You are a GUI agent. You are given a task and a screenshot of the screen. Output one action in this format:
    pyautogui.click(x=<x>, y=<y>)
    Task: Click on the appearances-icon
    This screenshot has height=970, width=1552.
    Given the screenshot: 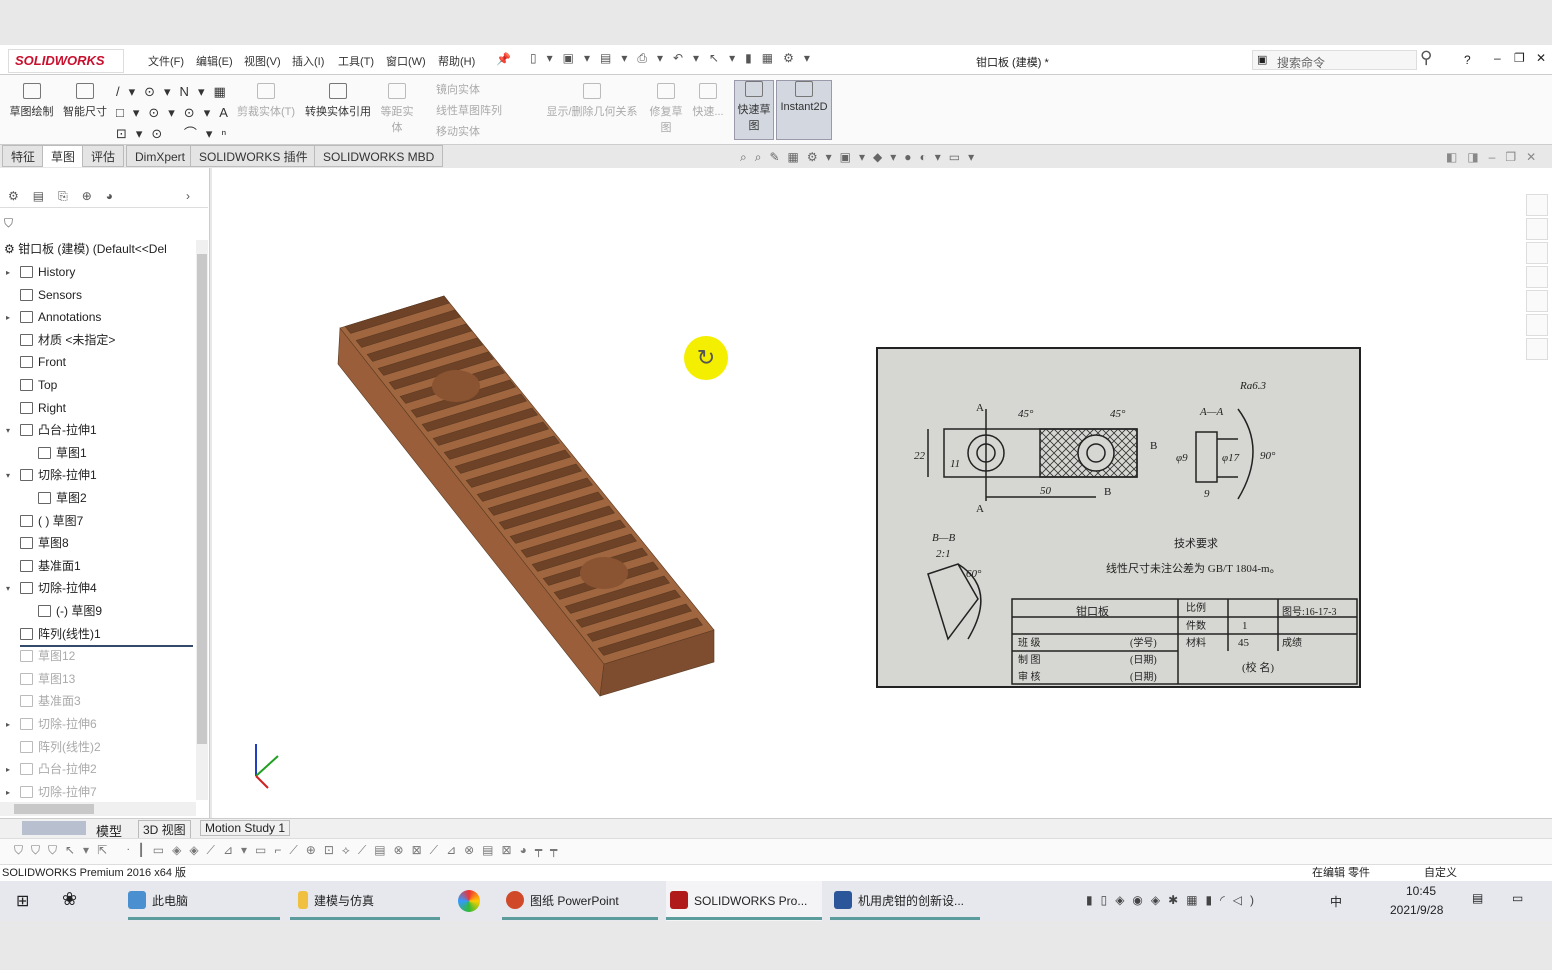 What is the action you would take?
    pyautogui.click(x=1537, y=301)
    